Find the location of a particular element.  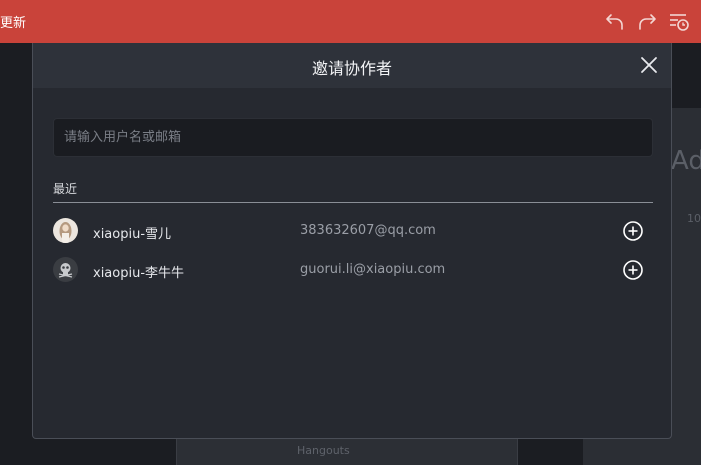

dialog-title: 邀请协作者 is located at coordinates (351, 68).